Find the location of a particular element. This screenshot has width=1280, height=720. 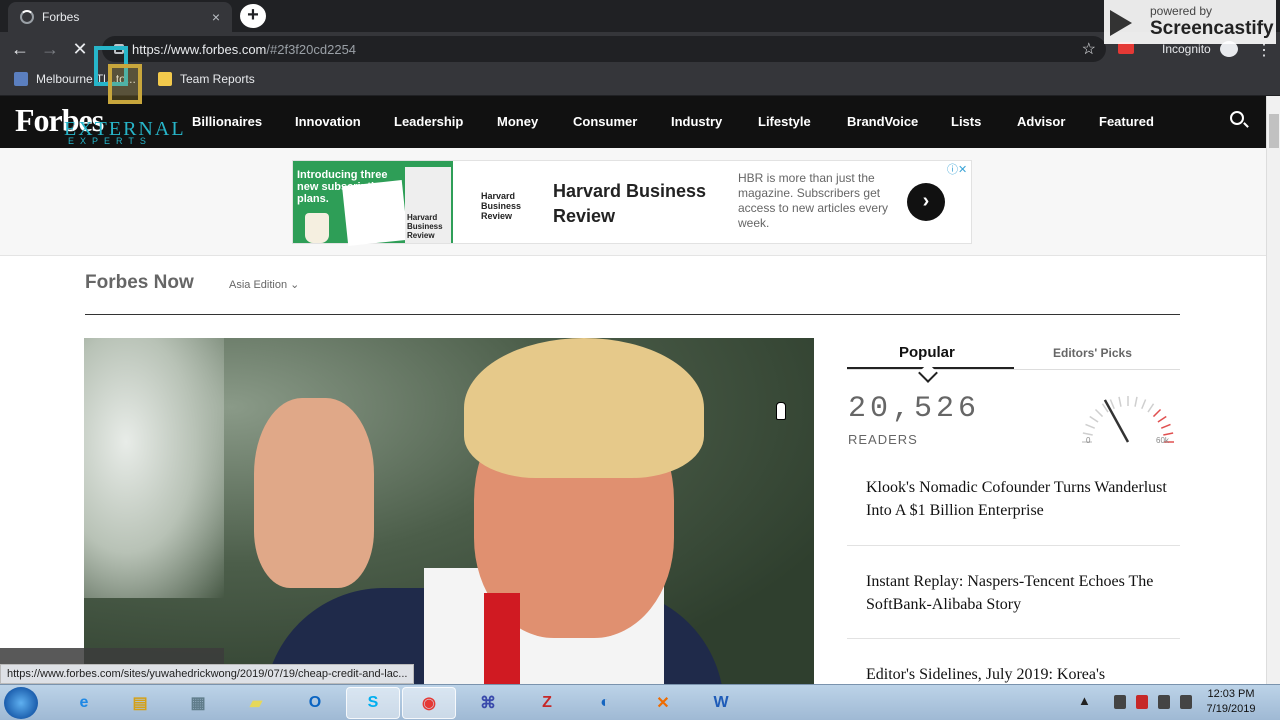

nav-industry: Industry is located at coordinates (696, 121).